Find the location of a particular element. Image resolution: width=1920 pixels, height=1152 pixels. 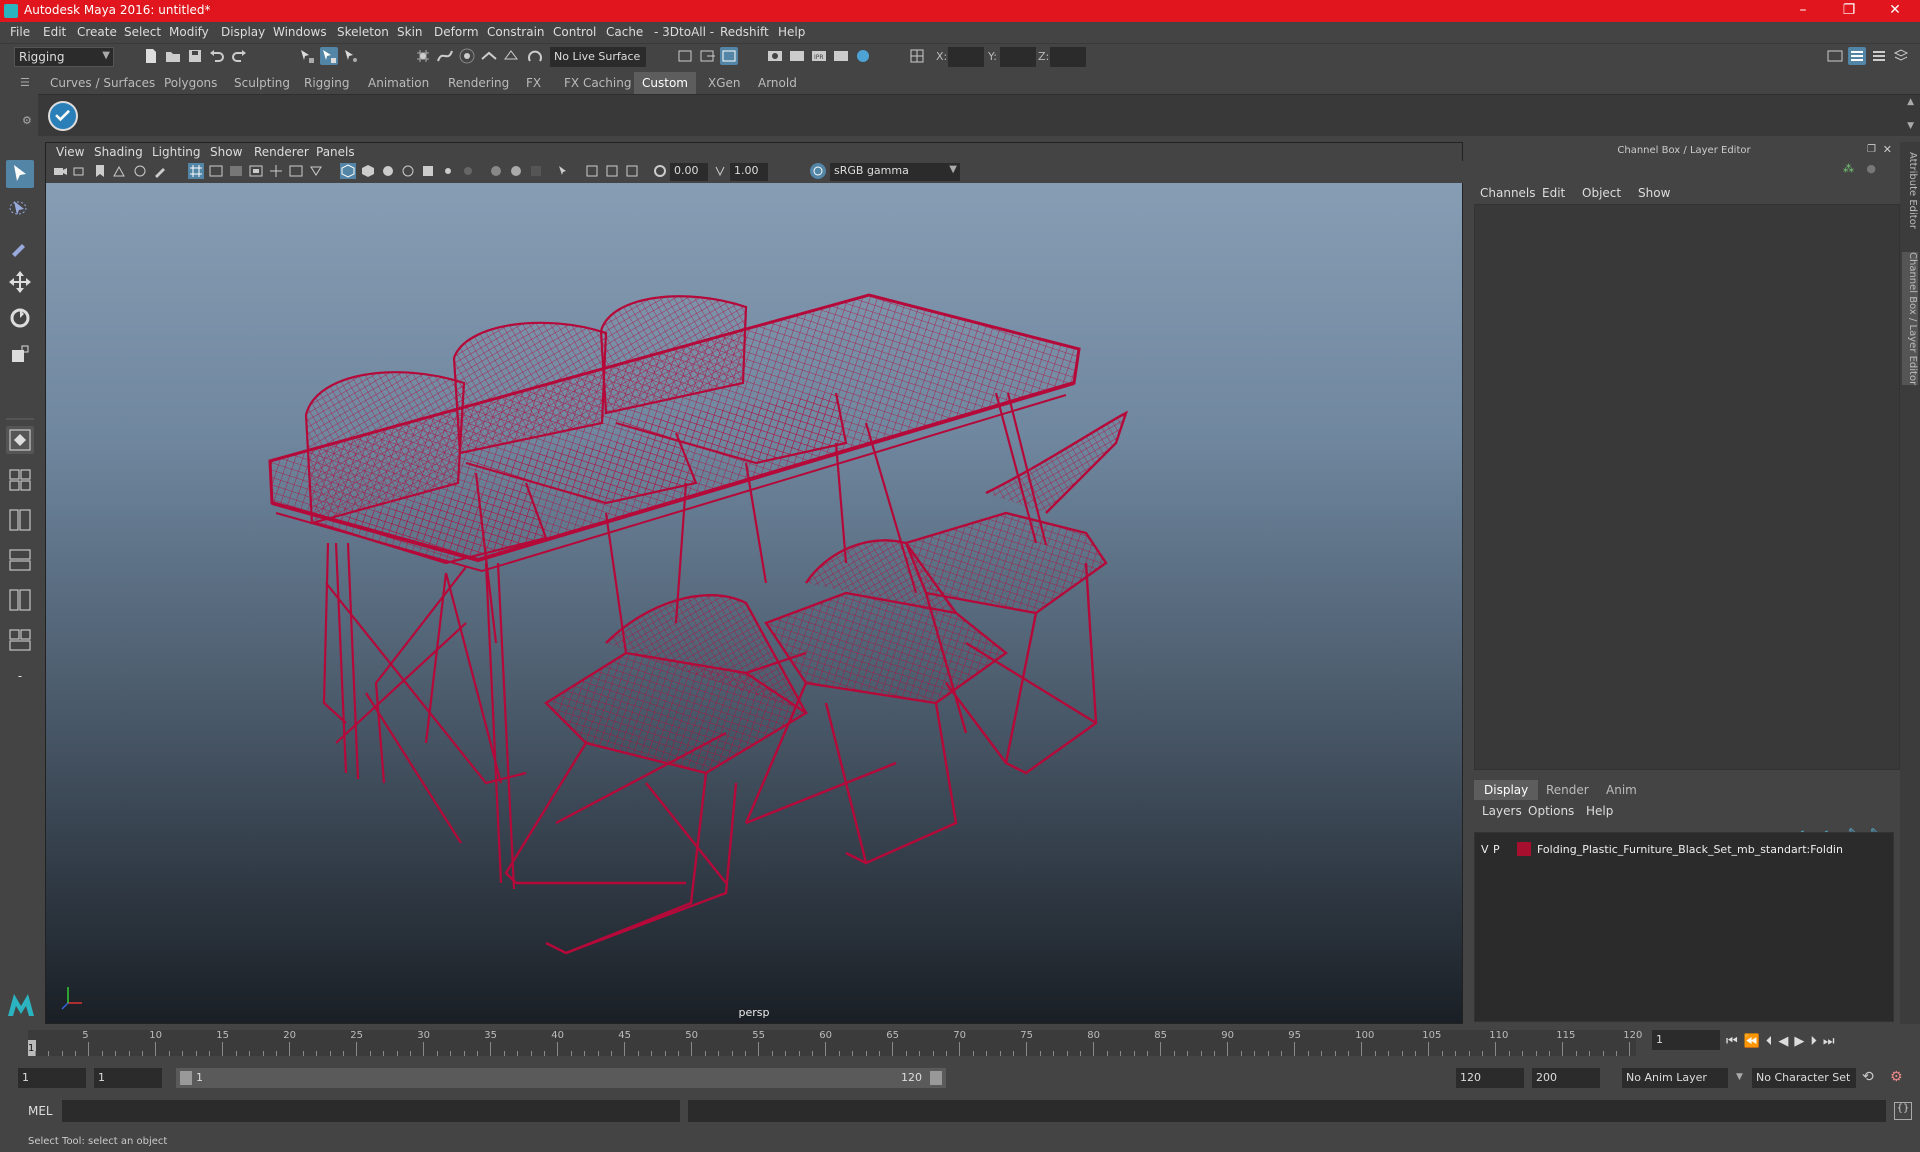

x-field is located at coordinates (966, 57).